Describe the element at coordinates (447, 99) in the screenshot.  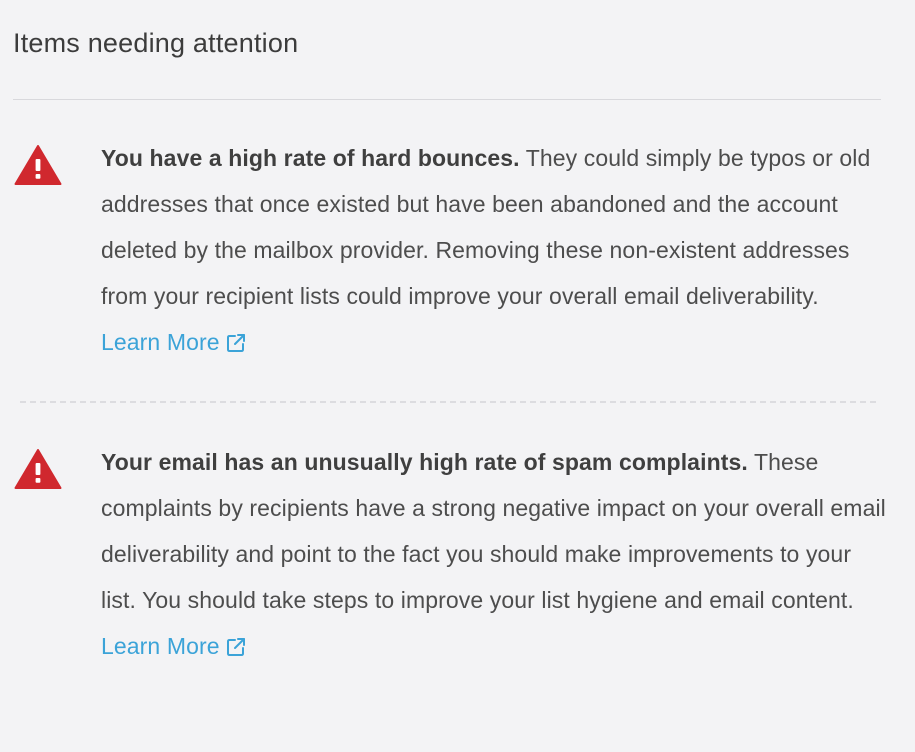
I see `title-divider` at that location.